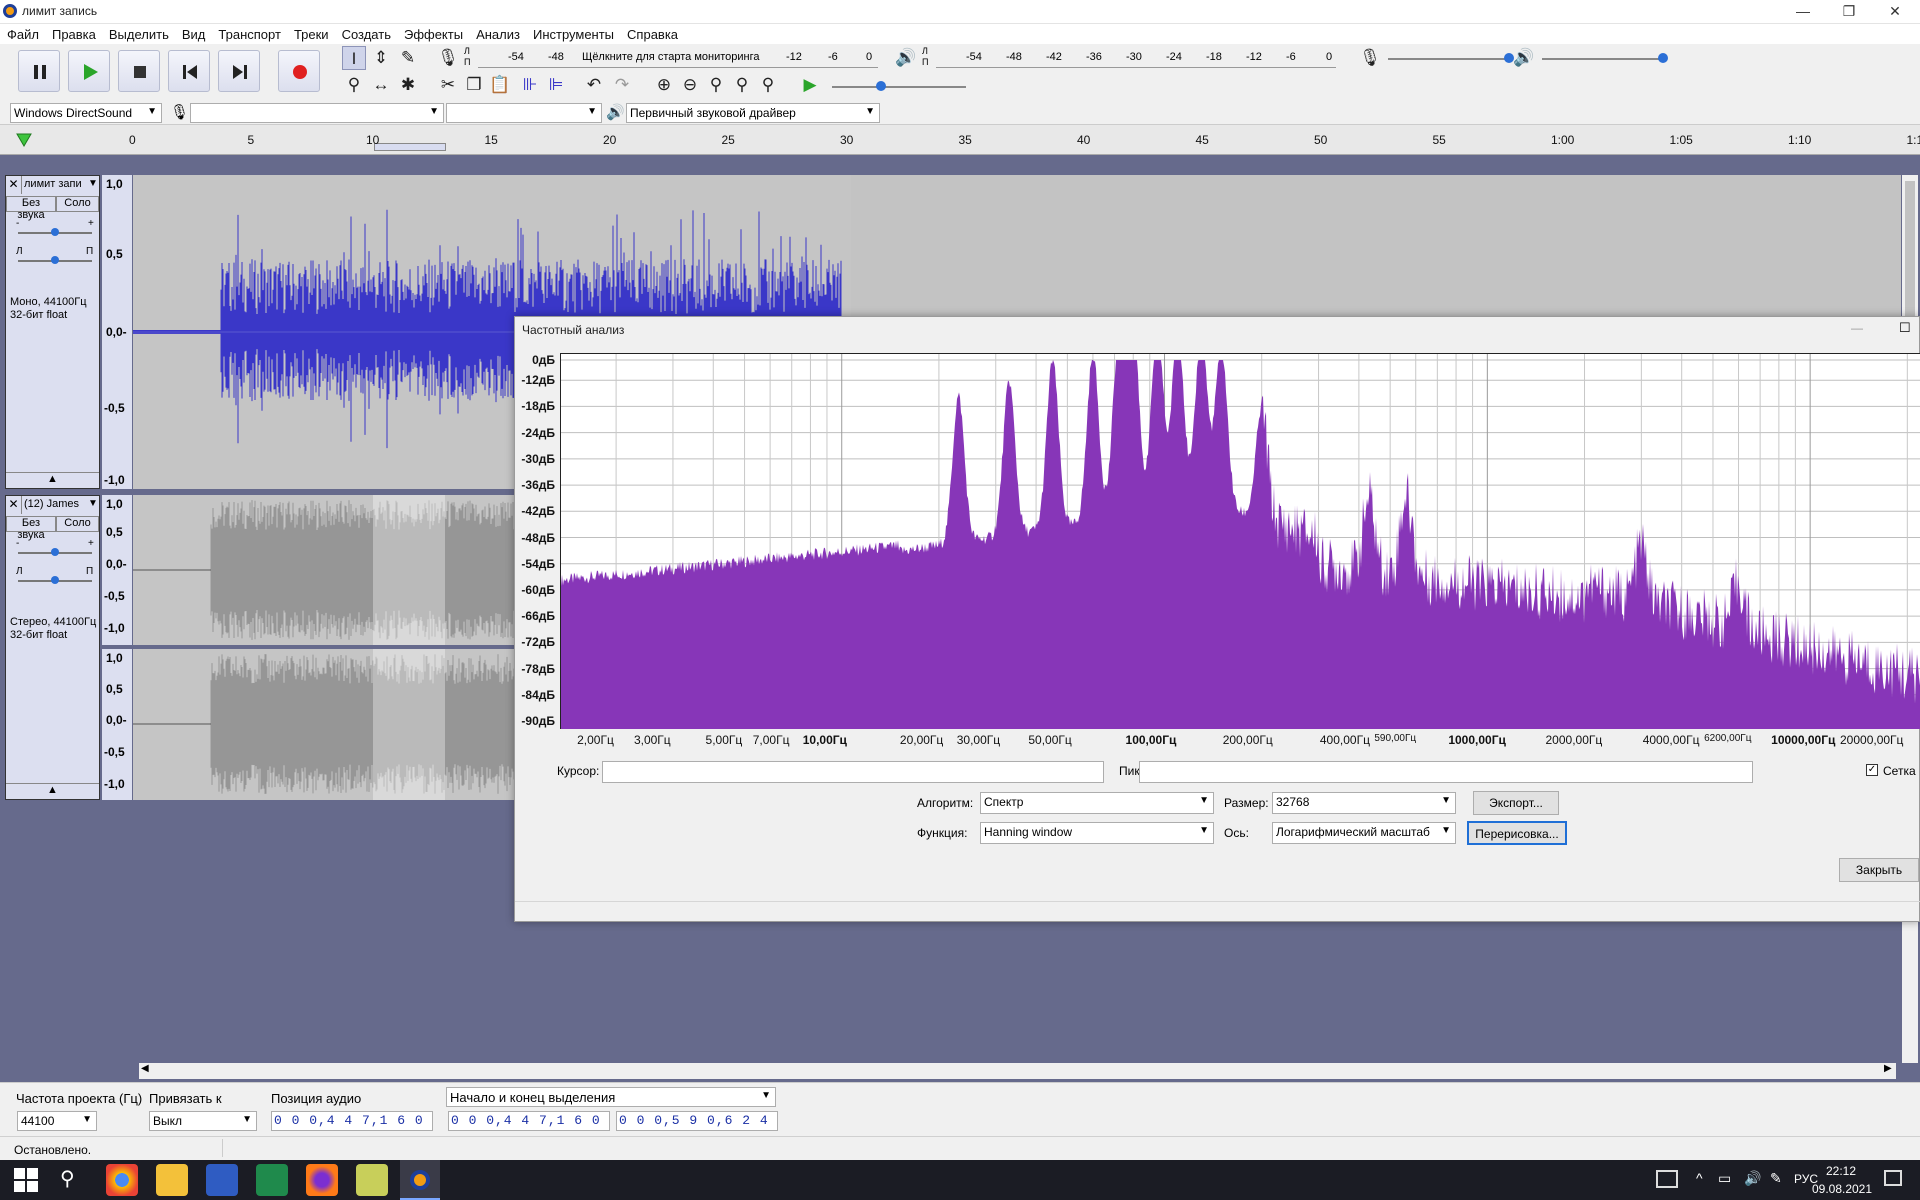 This screenshot has width=1920, height=1200. What do you see at coordinates (853, 772) in the screenshot?
I see `cursor-field` at bounding box center [853, 772].